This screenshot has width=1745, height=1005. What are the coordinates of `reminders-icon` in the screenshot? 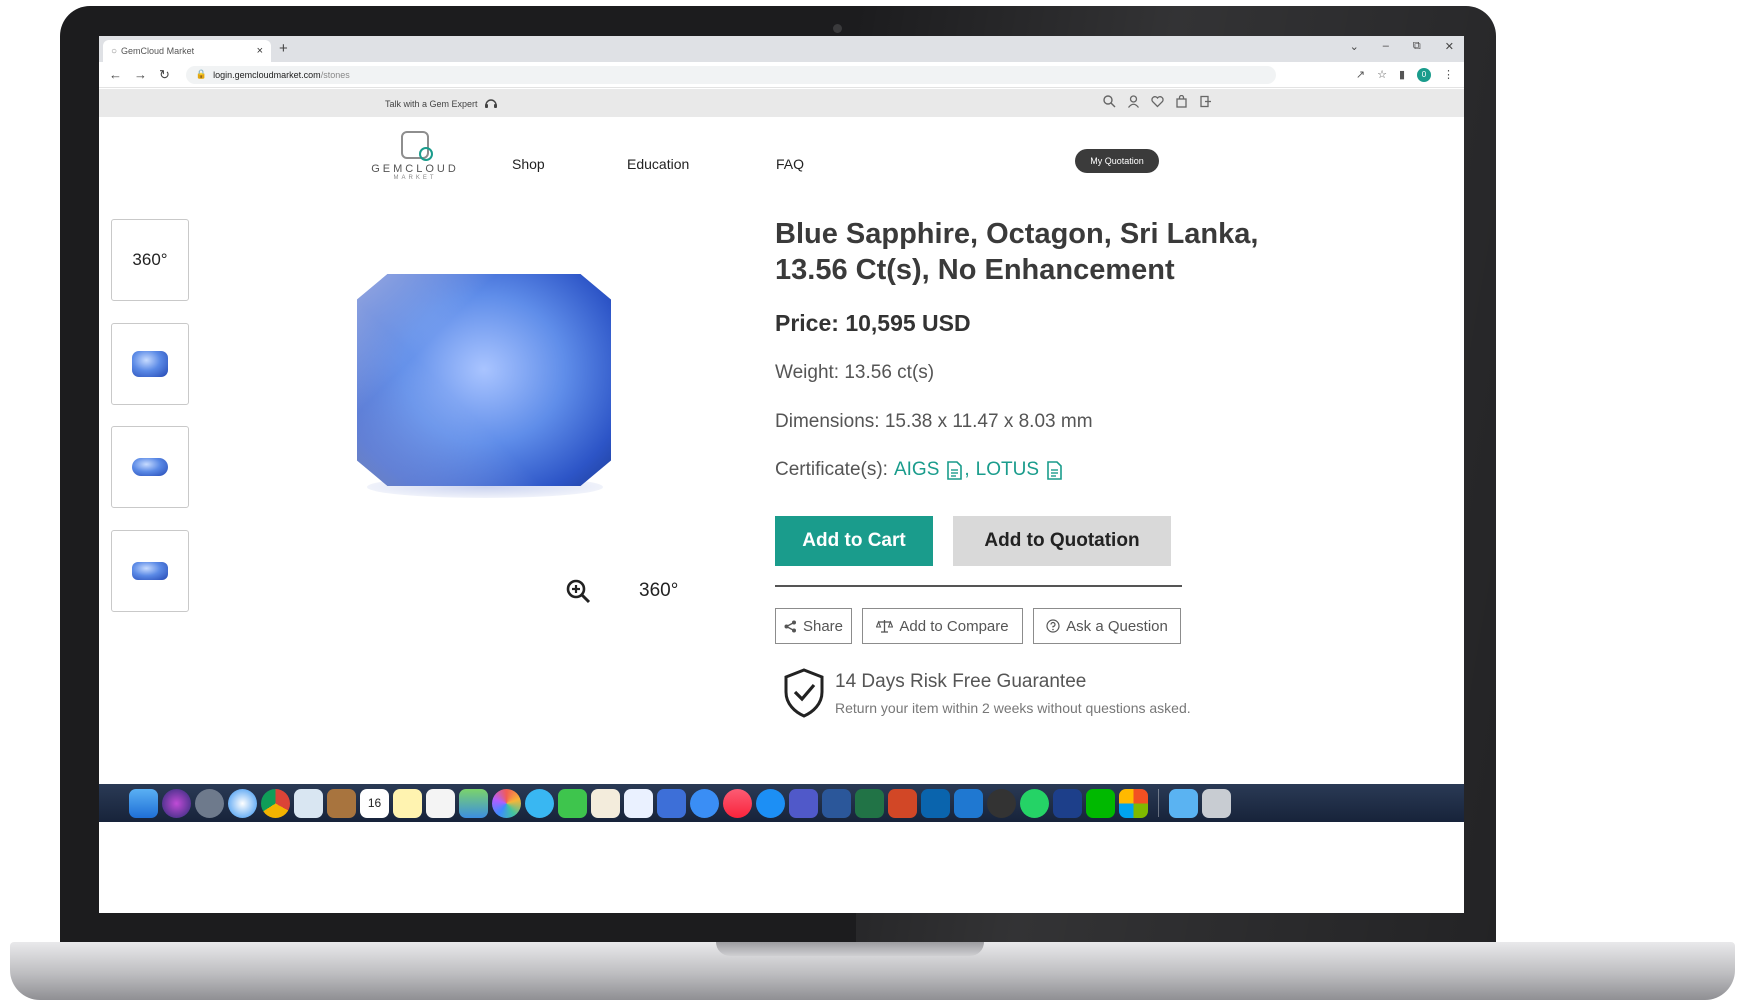 It's located at (440, 803).